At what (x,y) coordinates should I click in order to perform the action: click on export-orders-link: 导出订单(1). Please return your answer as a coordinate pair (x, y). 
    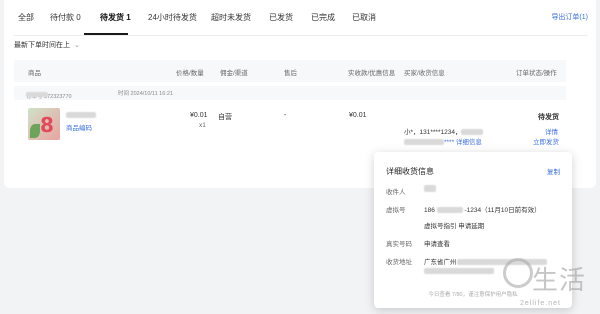
    Looking at the image, I should click on (569, 17).